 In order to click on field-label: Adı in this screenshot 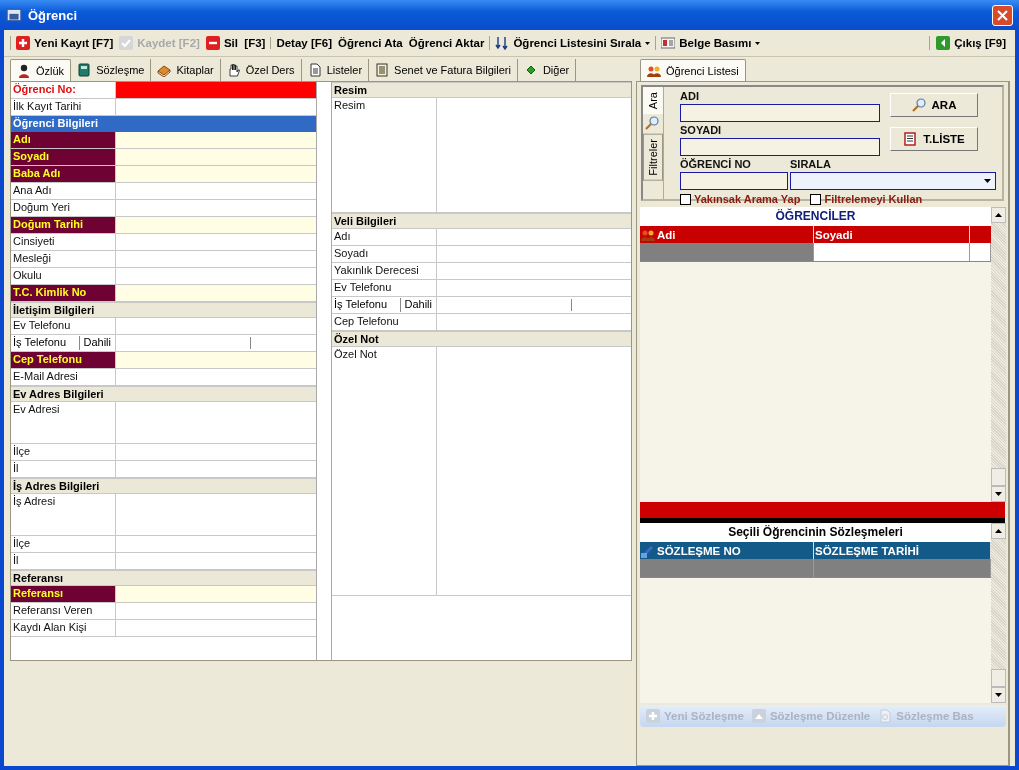, I will do `click(63, 140)`.